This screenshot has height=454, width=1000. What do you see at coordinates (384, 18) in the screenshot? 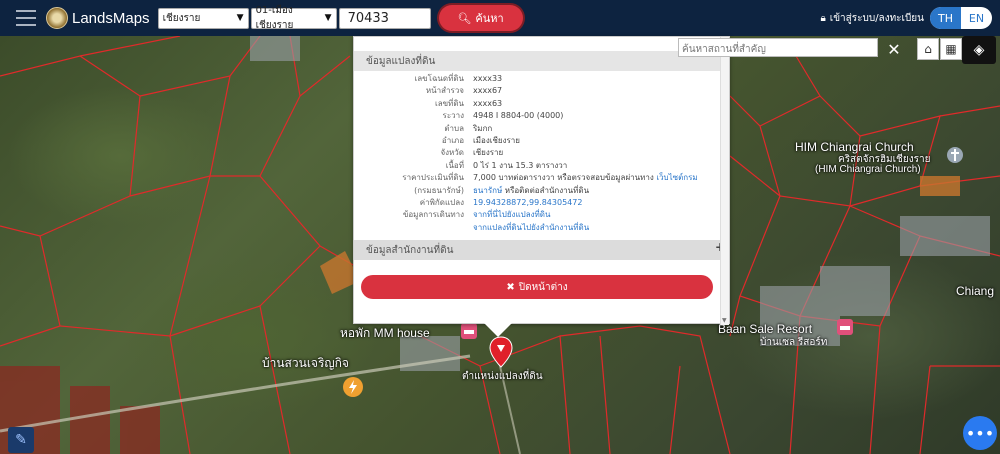
I see `parcel-number-input: 70433` at bounding box center [384, 18].